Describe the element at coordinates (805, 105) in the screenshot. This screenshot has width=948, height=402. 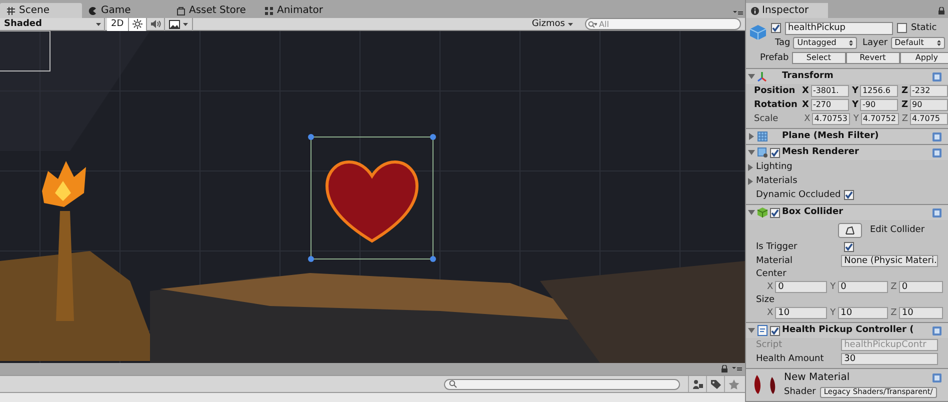
I see `axis-label: X` at that location.